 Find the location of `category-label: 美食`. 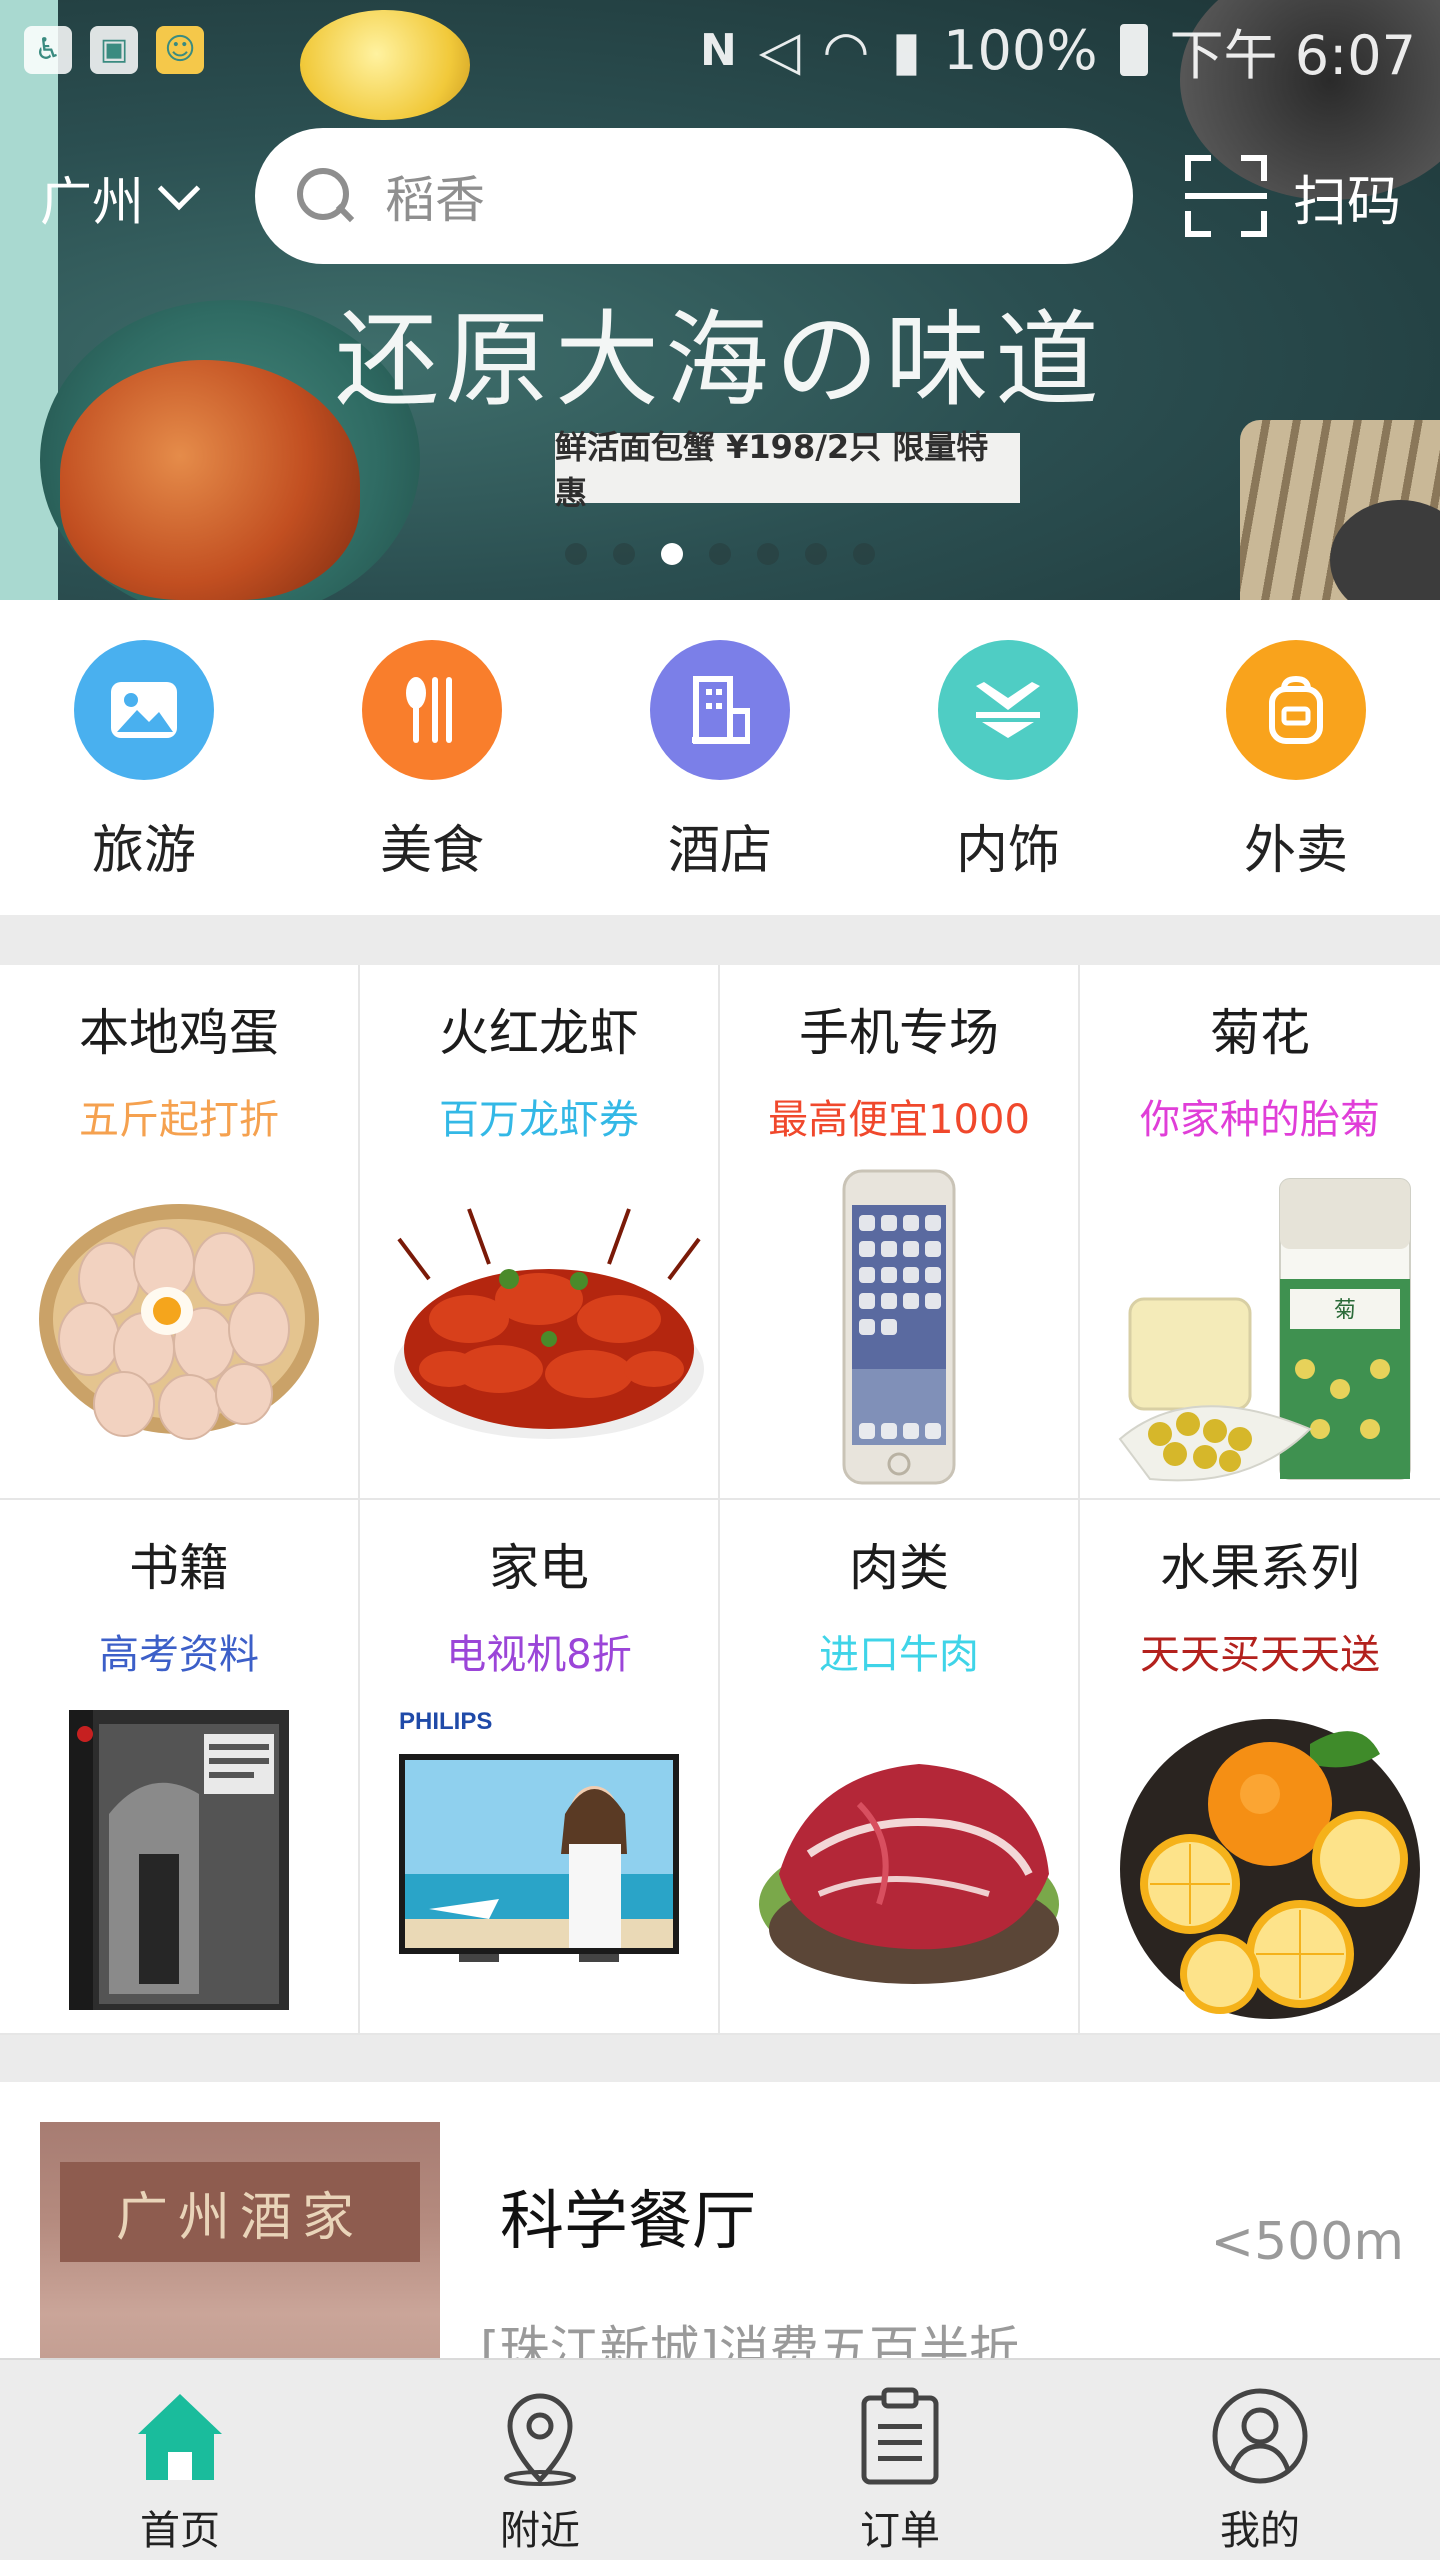

category-label: 美食 is located at coordinates (431, 851).